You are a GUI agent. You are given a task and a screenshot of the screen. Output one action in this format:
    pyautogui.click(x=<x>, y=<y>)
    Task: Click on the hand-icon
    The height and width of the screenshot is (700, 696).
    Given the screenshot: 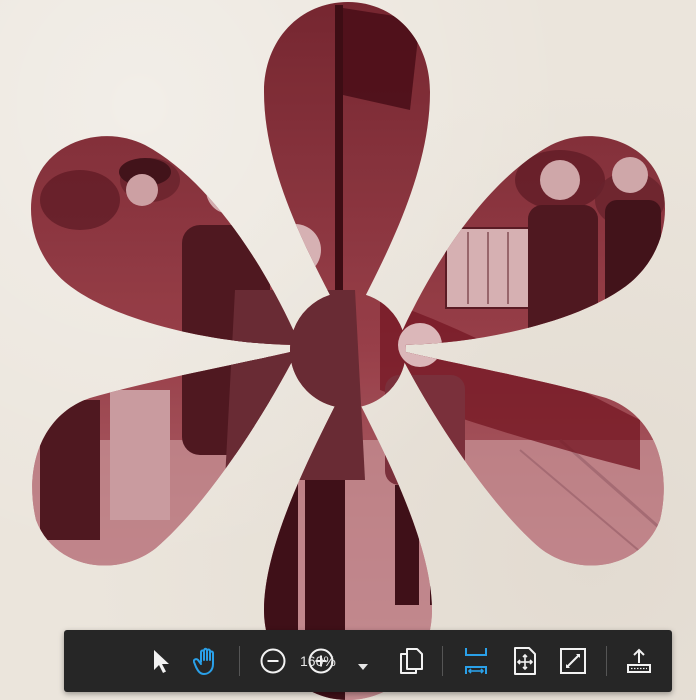 What is the action you would take?
    pyautogui.click(x=207, y=661)
    